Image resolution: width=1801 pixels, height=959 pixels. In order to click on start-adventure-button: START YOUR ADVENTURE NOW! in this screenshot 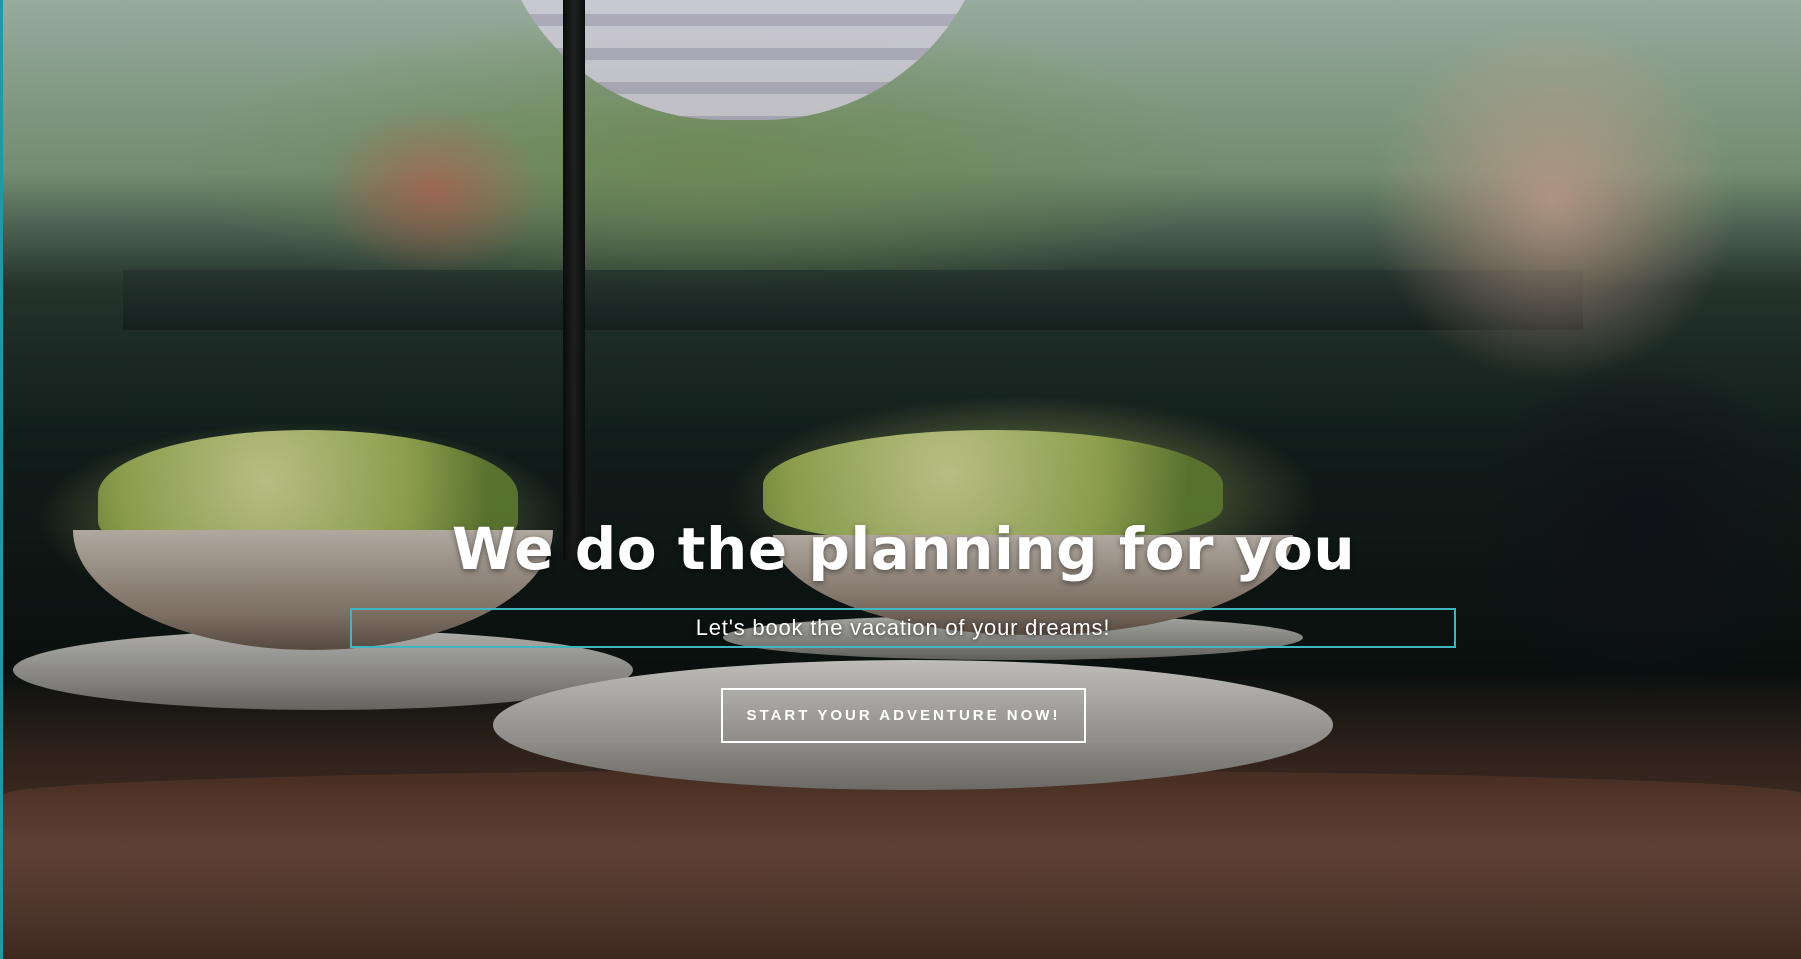, I will do `click(903, 715)`.